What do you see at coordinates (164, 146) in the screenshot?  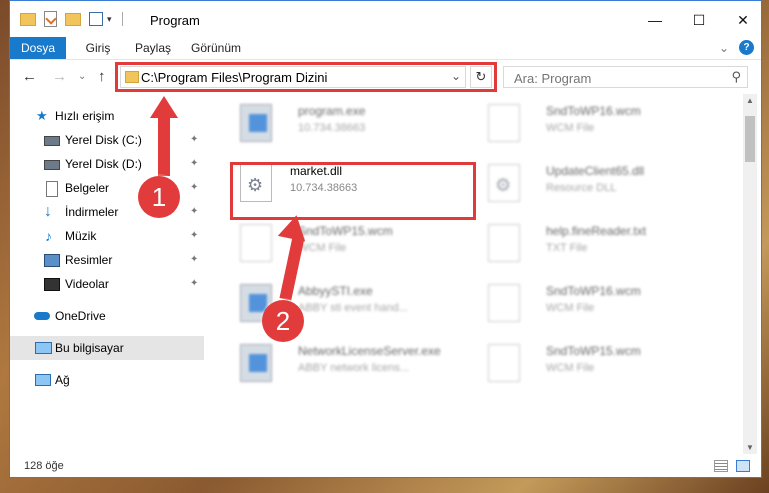 I see `annotation-arrow-1-shaft` at bounding box center [164, 146].